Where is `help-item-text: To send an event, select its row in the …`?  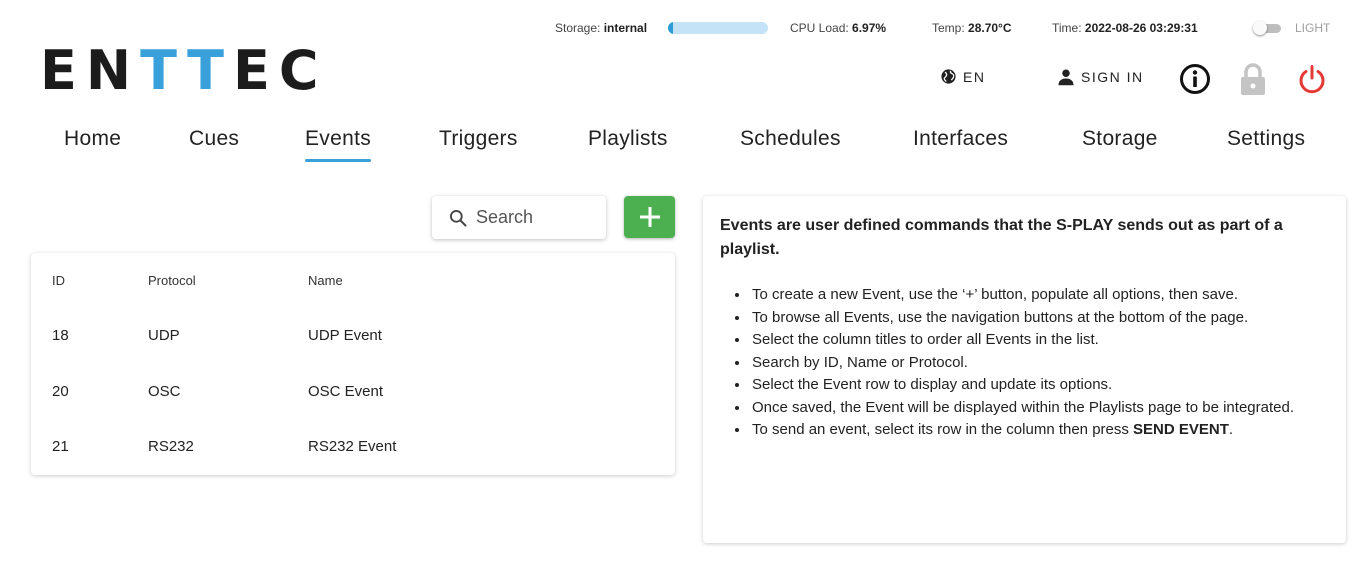 help-item-text: To send an event, select its row in the … is located at coordinates (943, 429).